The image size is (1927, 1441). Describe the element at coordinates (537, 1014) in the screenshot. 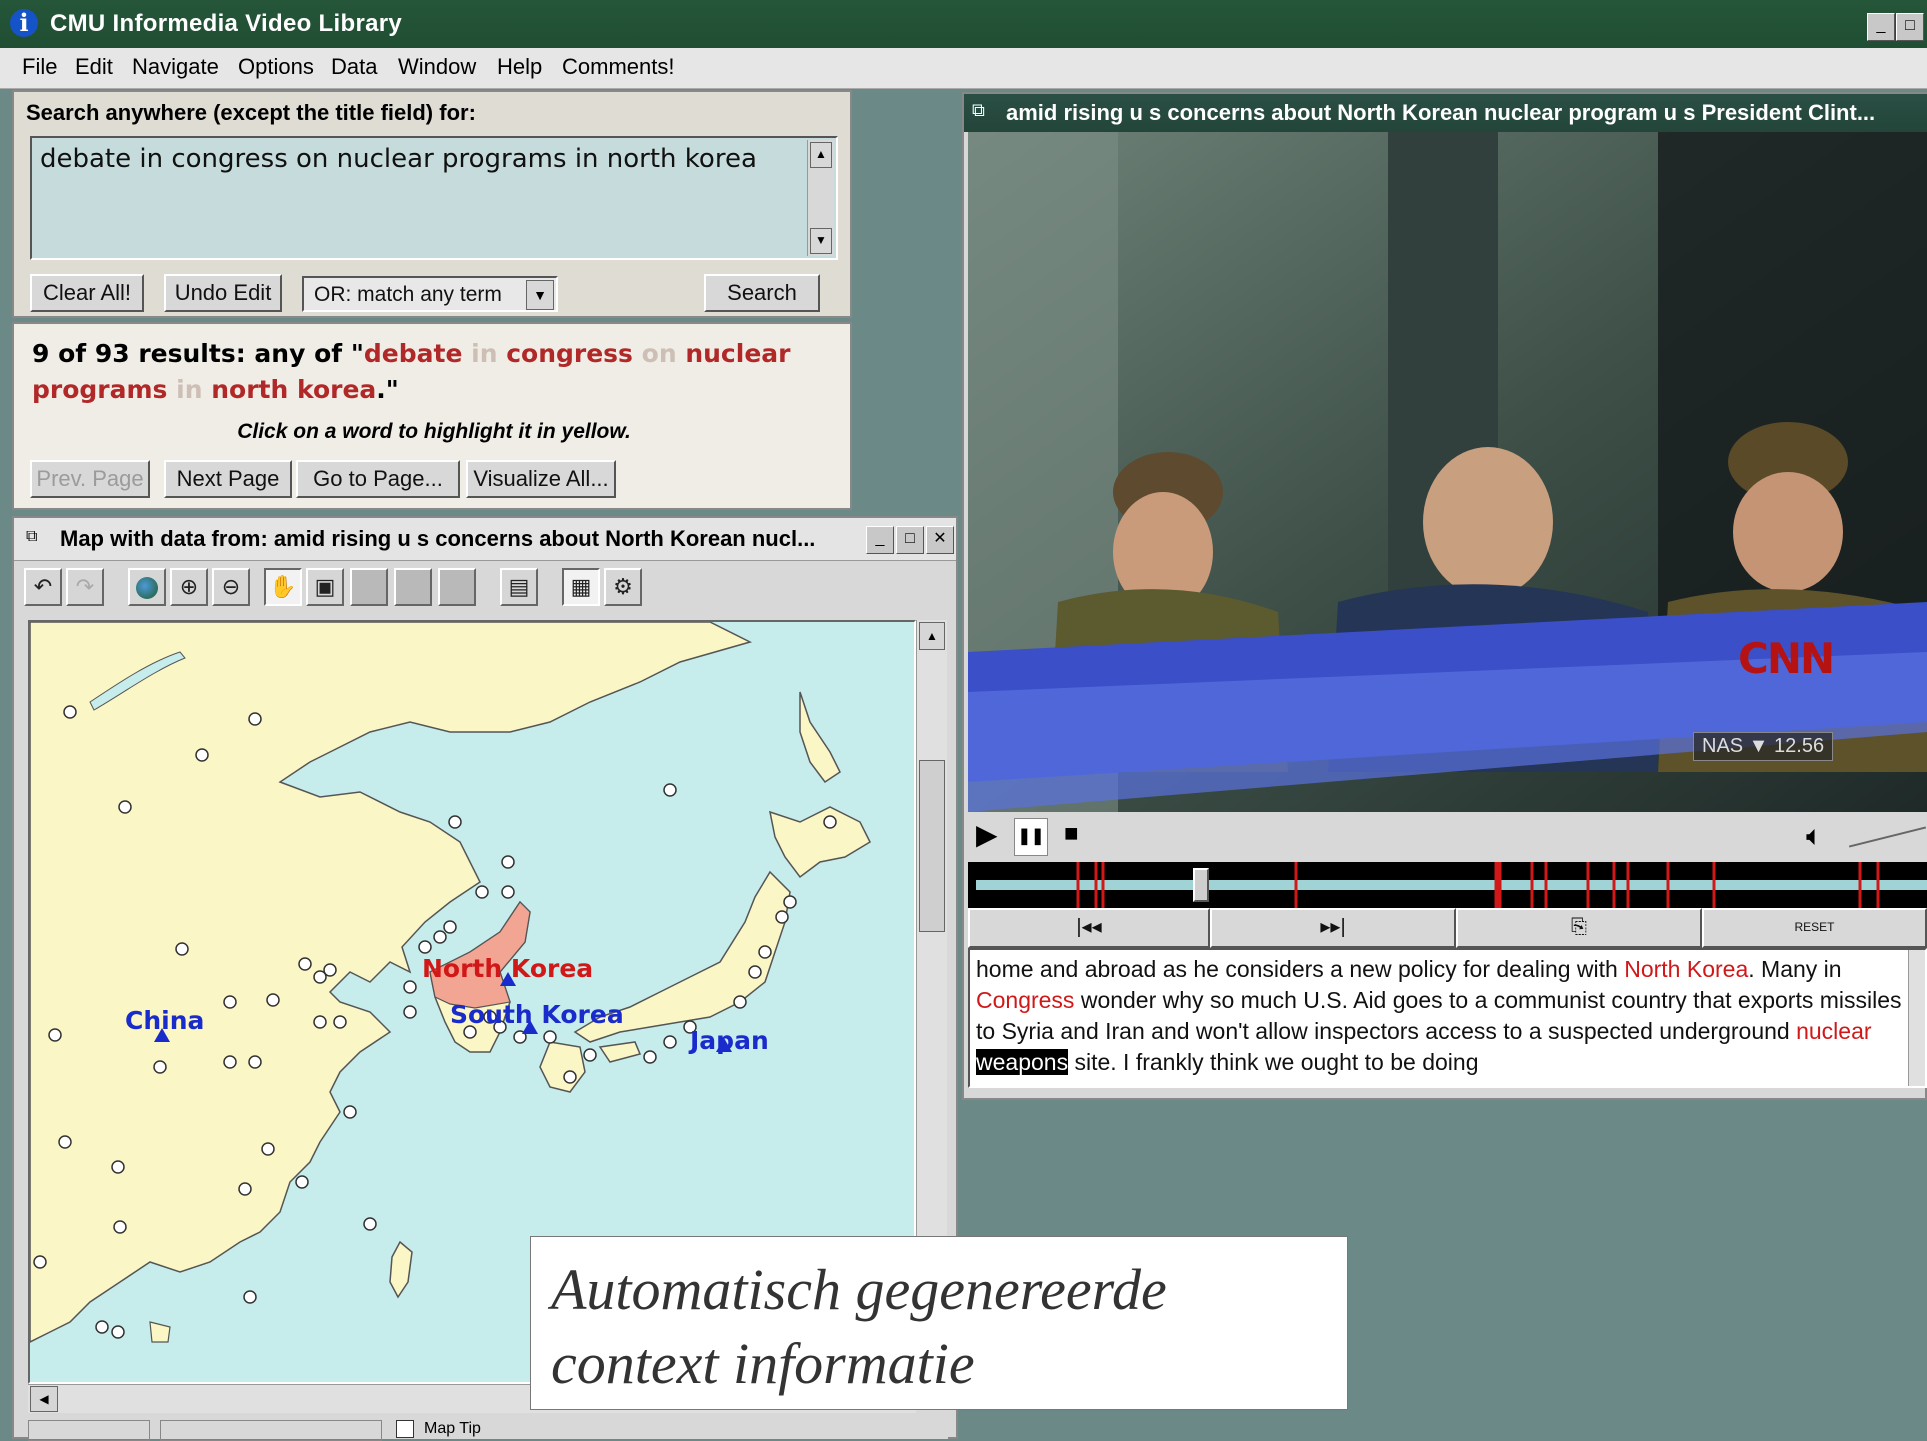

I see `map-label-south-korea: South Korea` at that location.